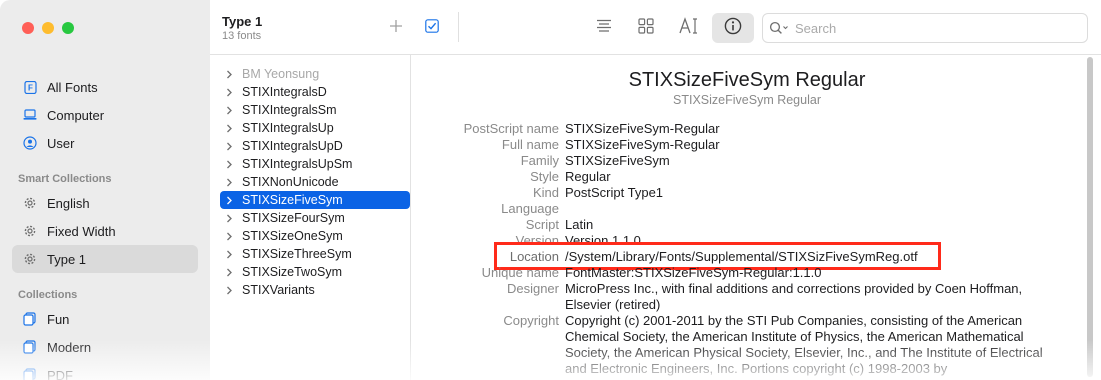  Describe the element at coordinates (81, 231) in the screenshot. I see `sidebar-item-label: Fixed Width` at that location.